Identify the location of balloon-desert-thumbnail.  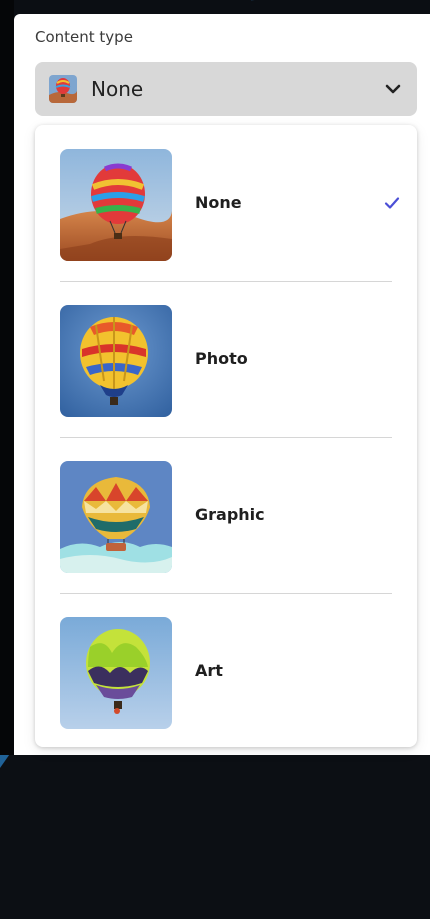
(116, 205).